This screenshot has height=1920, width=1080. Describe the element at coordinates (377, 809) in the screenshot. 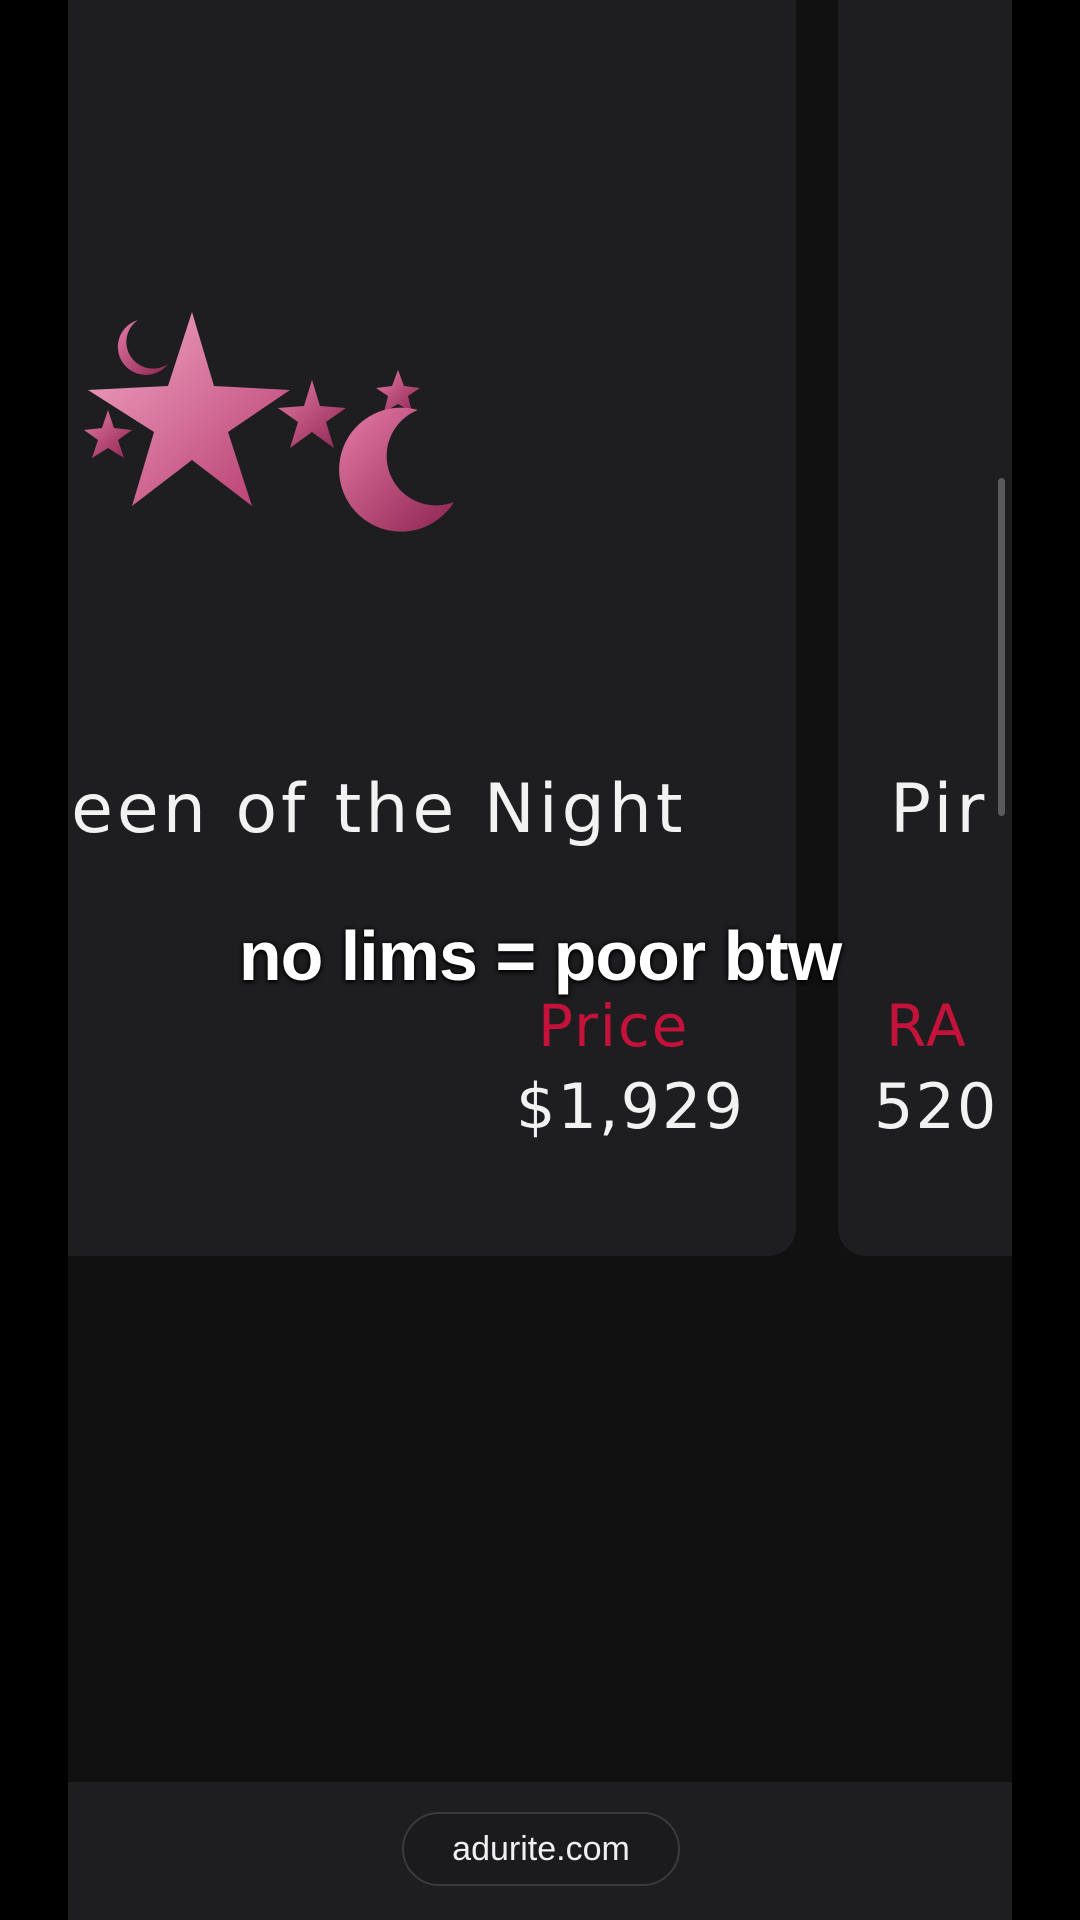

I see `item-title: ueen of the Night` at that location.